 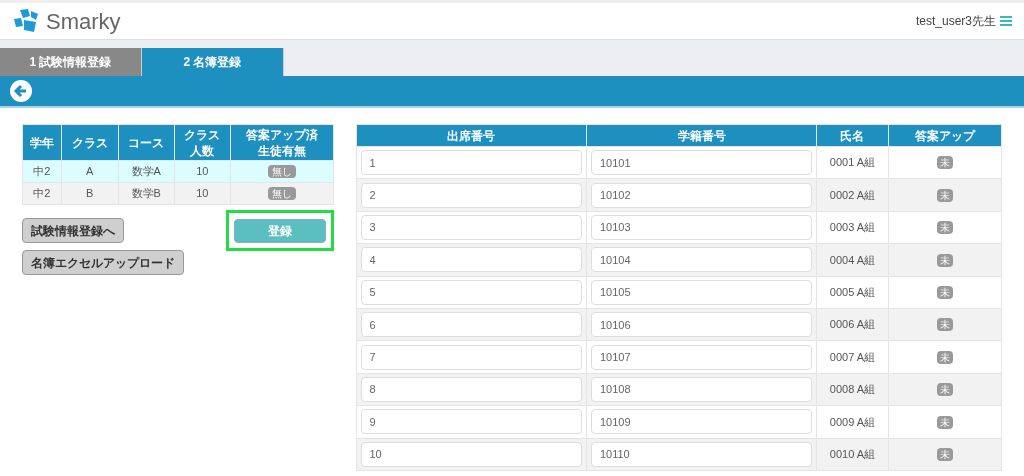 What do you see at coordinates (90, 193) in the screenshot?
I see `table-cell: B` at bounding box center [90, 193].